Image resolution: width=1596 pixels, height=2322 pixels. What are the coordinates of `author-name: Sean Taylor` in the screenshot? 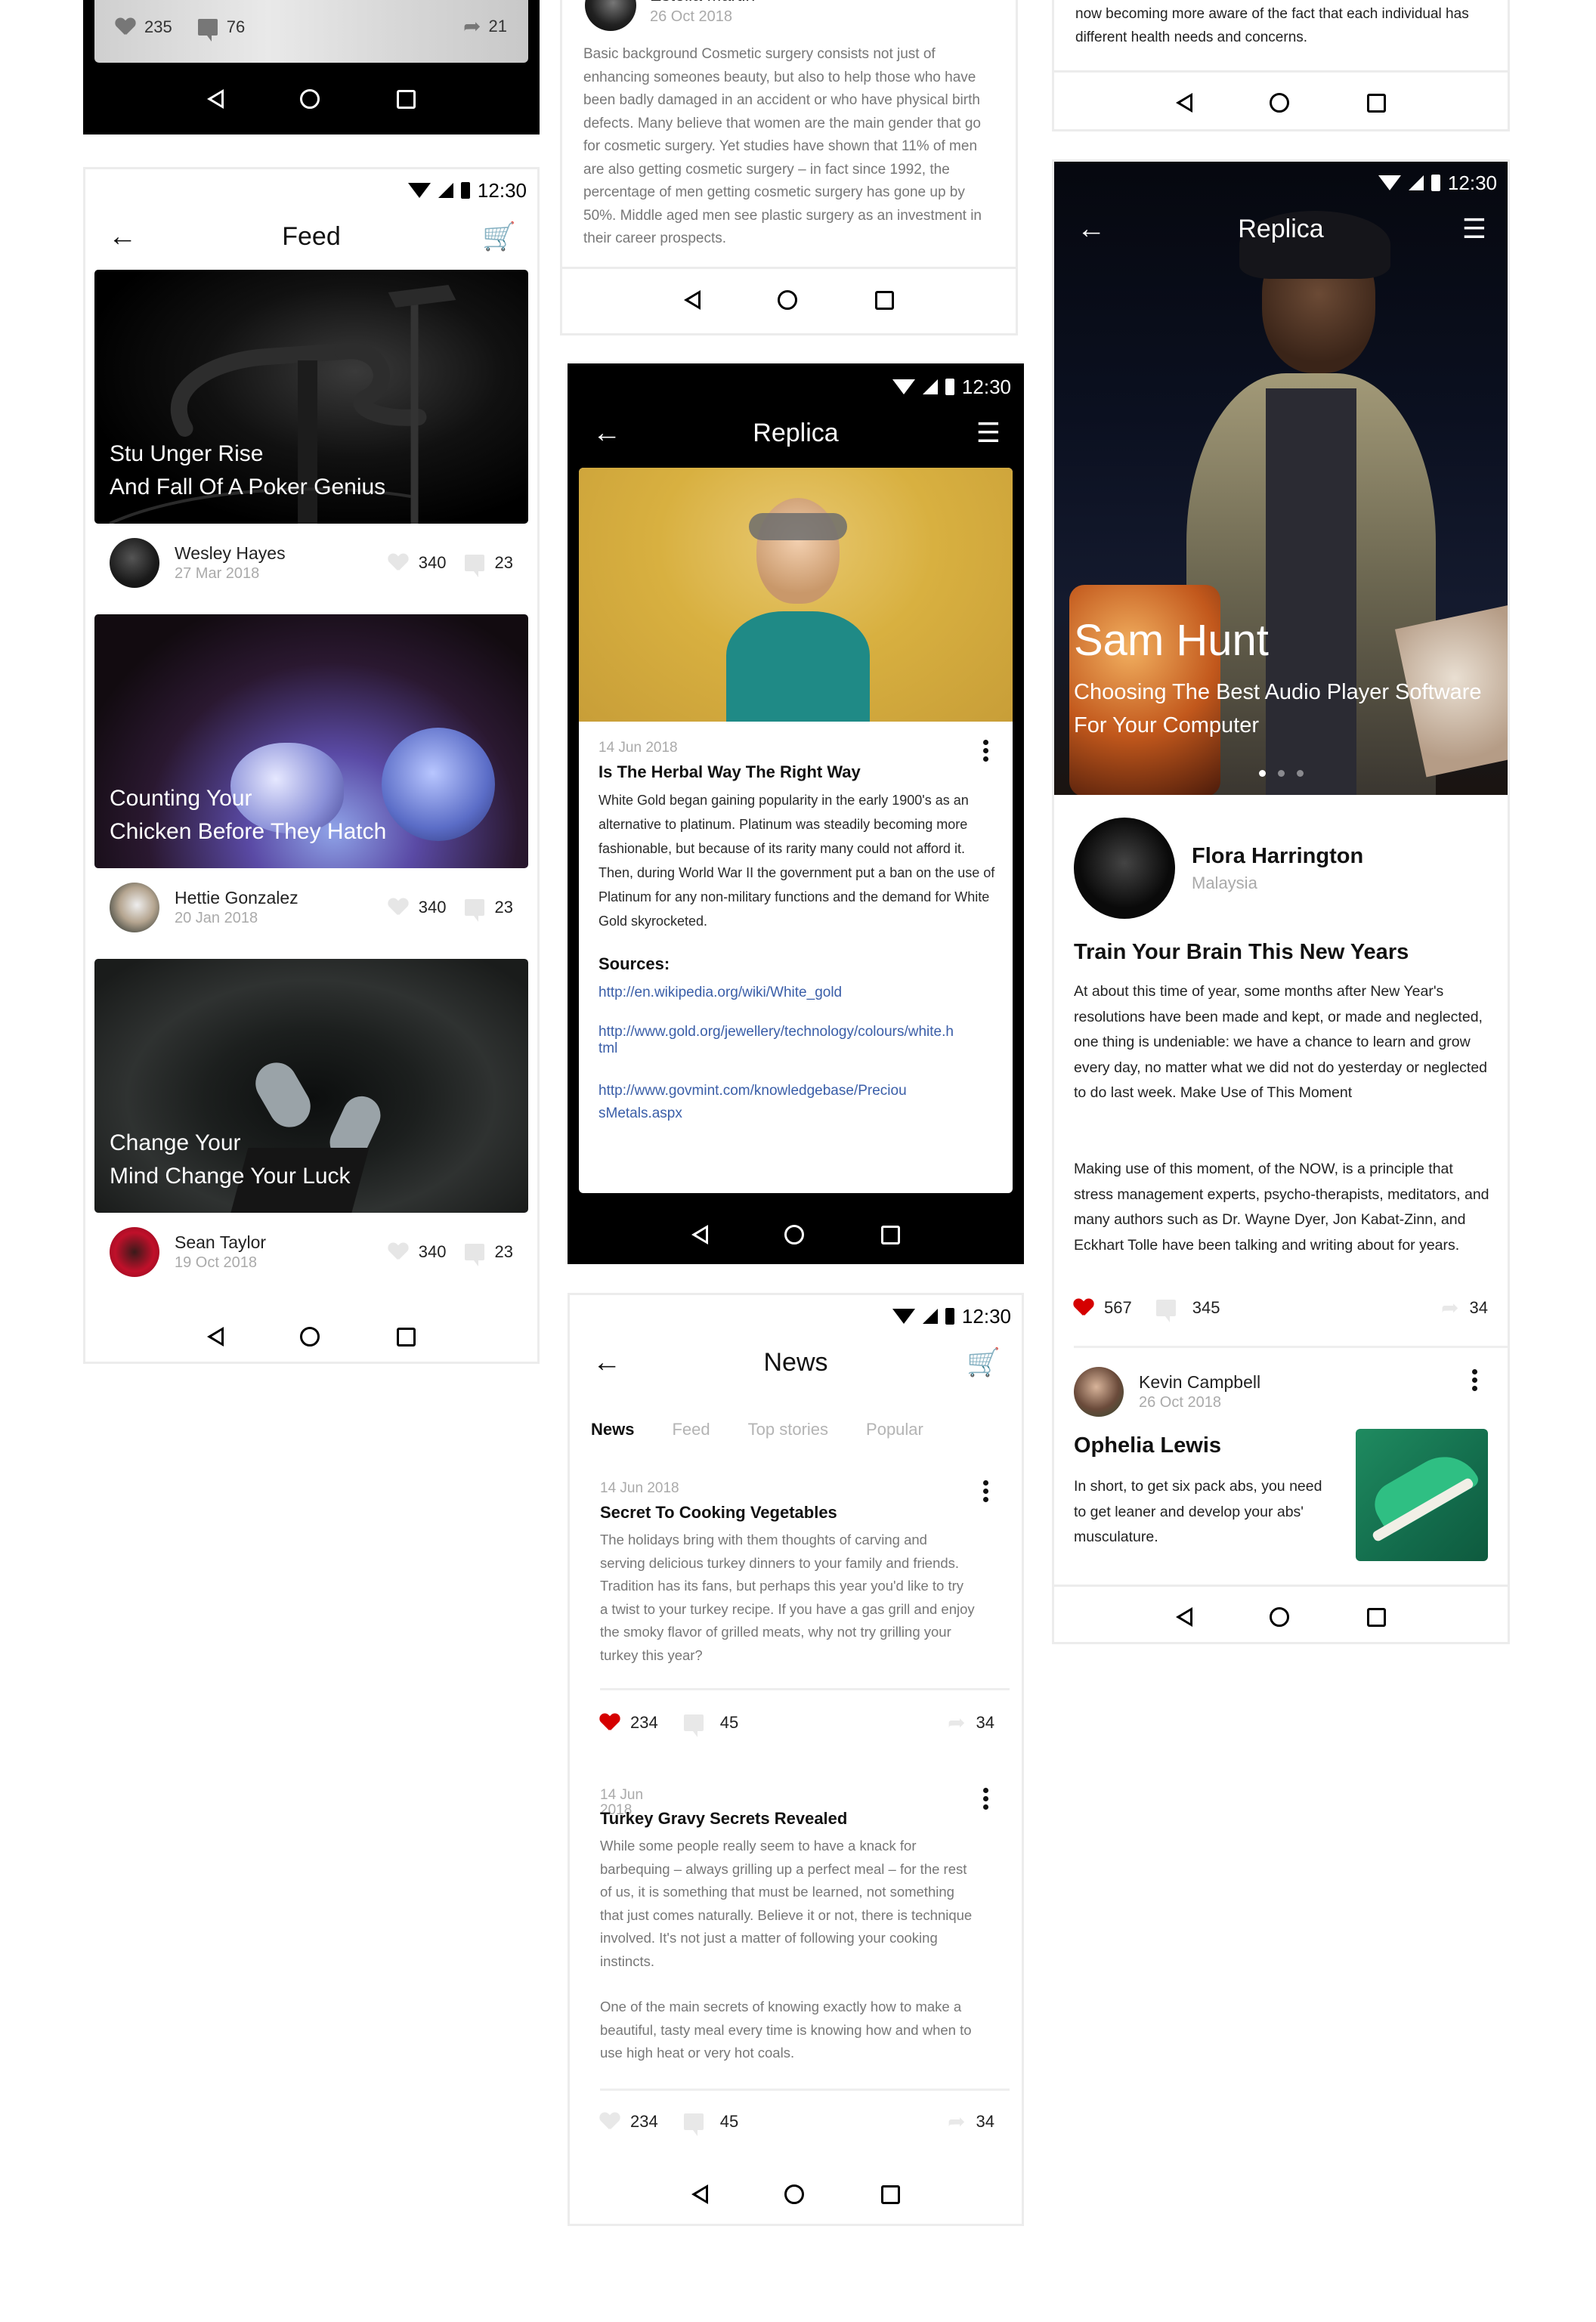 It's located at (220, 1242).